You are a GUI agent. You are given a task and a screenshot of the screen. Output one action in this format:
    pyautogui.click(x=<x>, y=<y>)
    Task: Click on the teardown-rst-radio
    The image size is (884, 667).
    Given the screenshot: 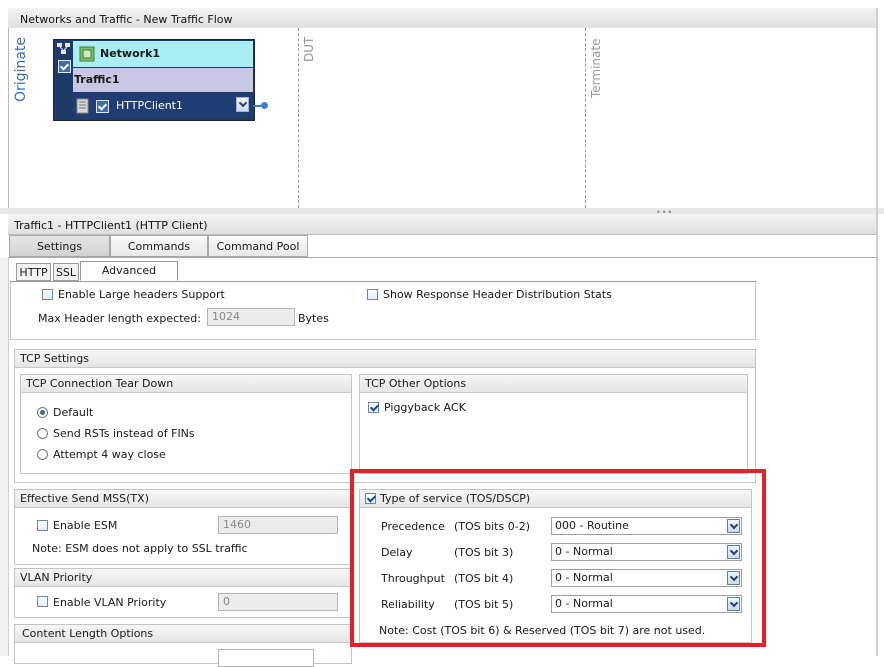 What is the action you would take?
    pyautogui.click(x=42, y=433)
    